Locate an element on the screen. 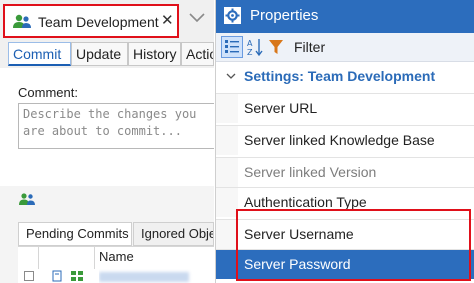 This screenshot has width=474, height=283. document-icon is located at coordinates (57, 276).